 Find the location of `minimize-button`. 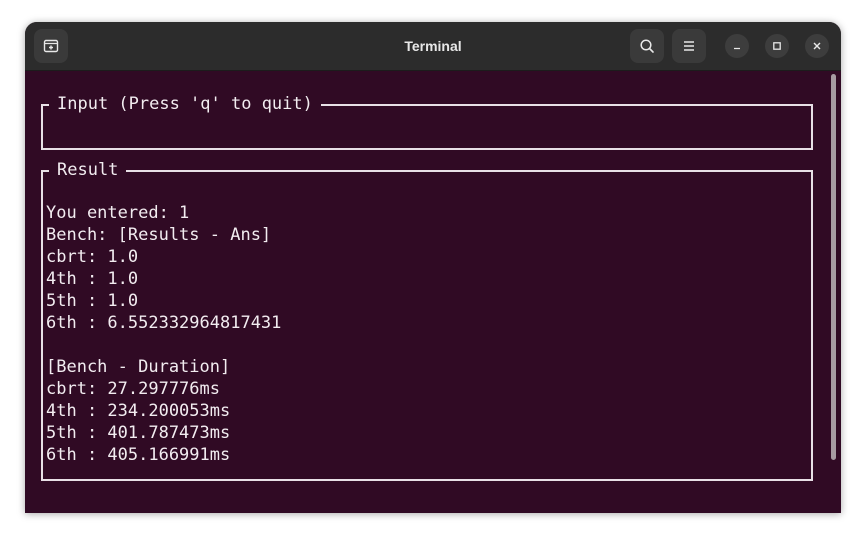

minimize-button is located at coordinates (737, 46).